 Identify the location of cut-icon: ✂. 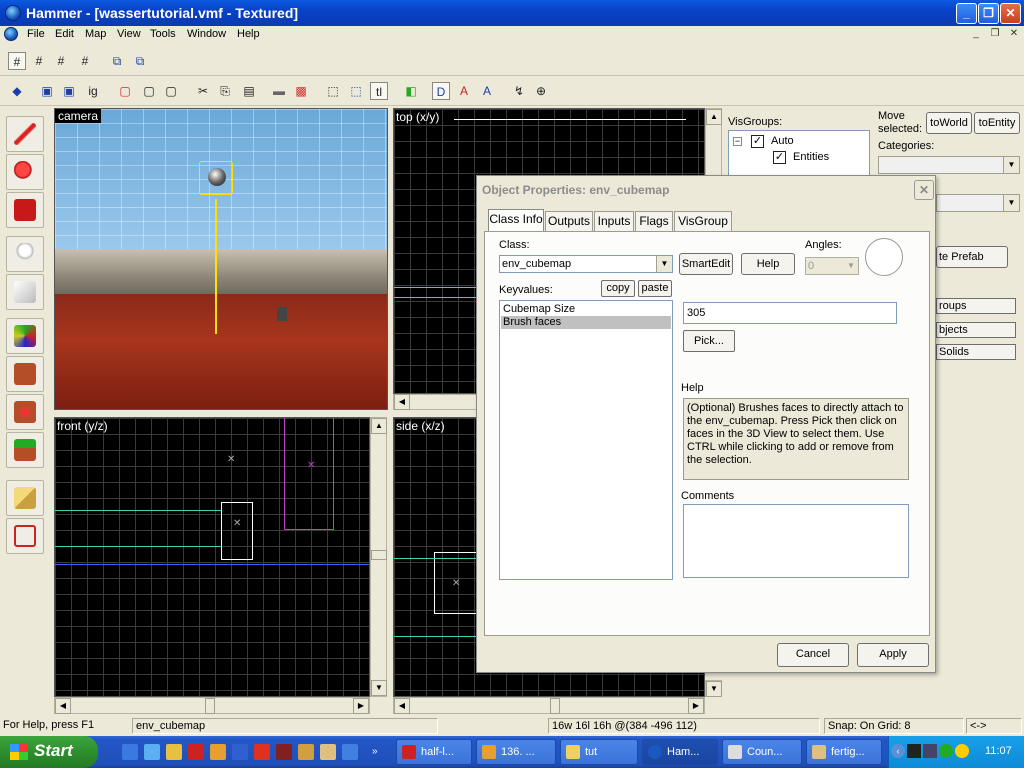
(203, 91).